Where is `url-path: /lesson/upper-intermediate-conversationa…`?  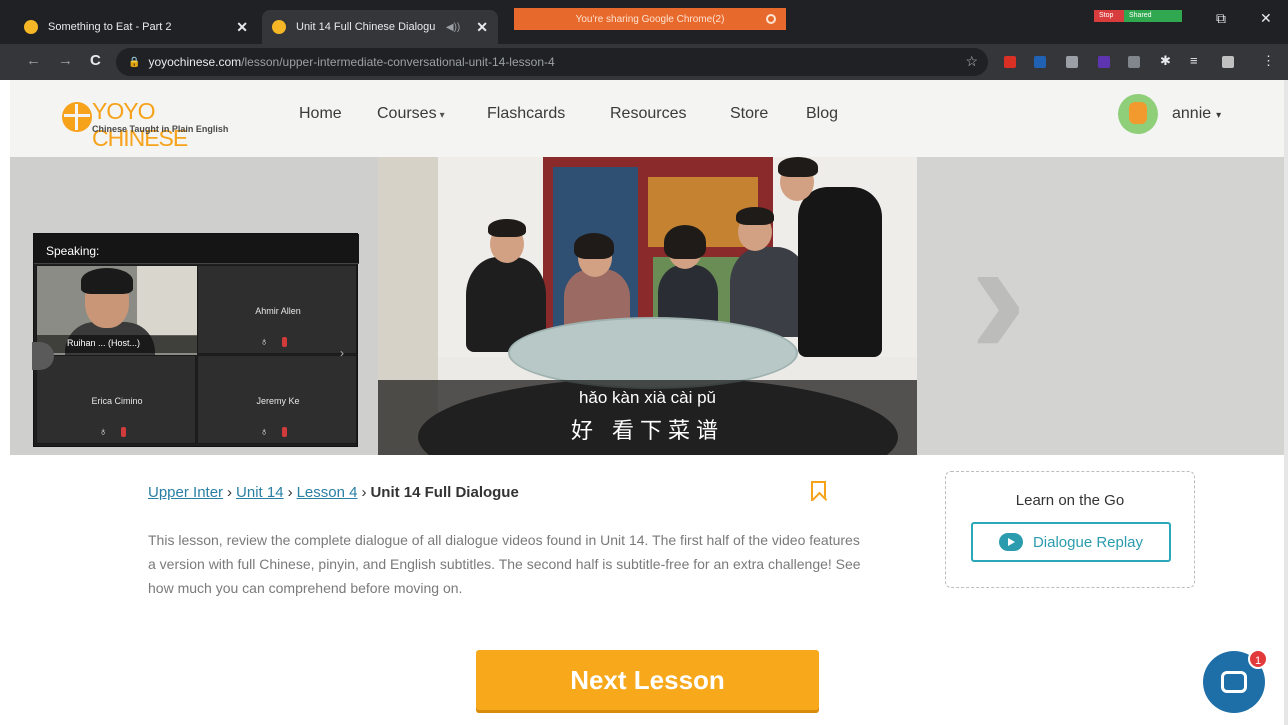 url-path: /lesson/upper-intermediate-conversationa… is located at coordinates (398, 62).